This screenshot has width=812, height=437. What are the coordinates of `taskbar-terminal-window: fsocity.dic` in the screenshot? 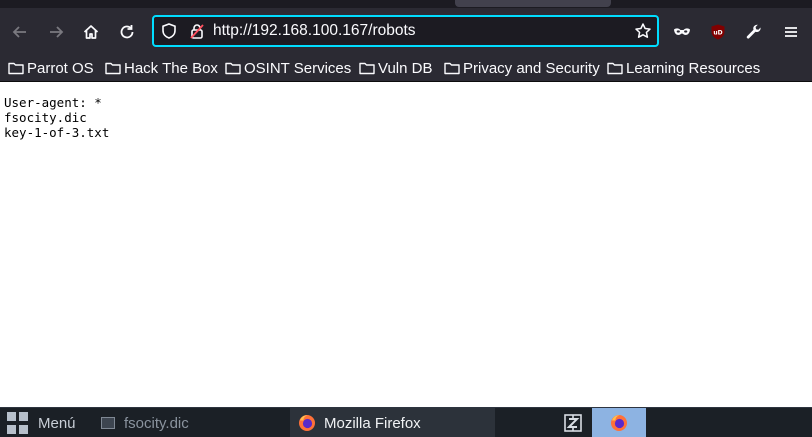 It's located at (190, 422).